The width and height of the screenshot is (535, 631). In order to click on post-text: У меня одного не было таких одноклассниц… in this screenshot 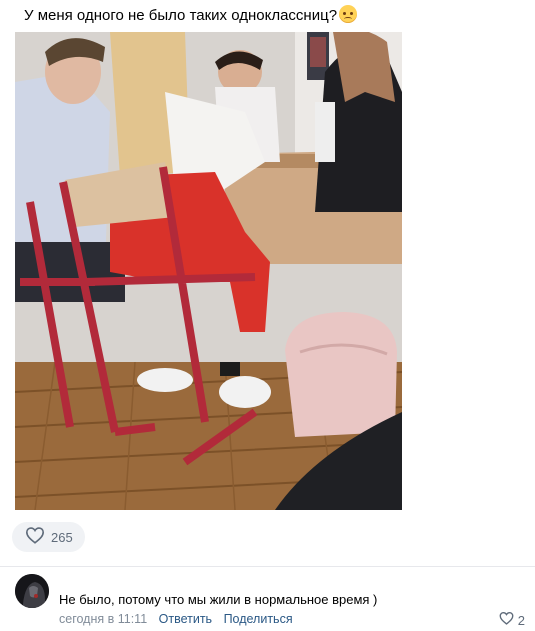, I will do `click(191, 15)`.